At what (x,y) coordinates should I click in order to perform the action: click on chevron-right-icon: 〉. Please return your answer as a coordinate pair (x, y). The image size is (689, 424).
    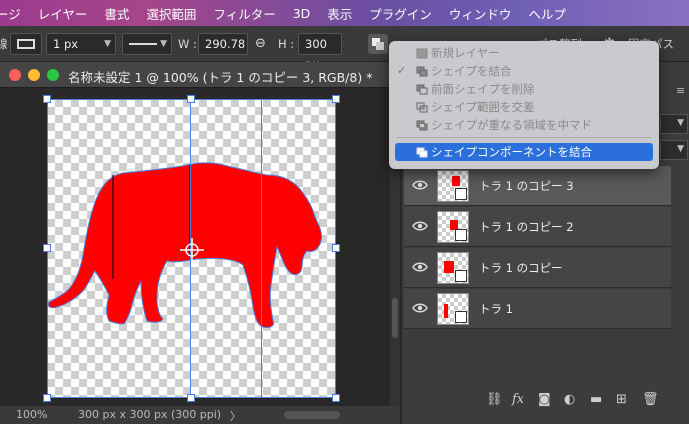
    Looking at the image, I should click on (235, 416).